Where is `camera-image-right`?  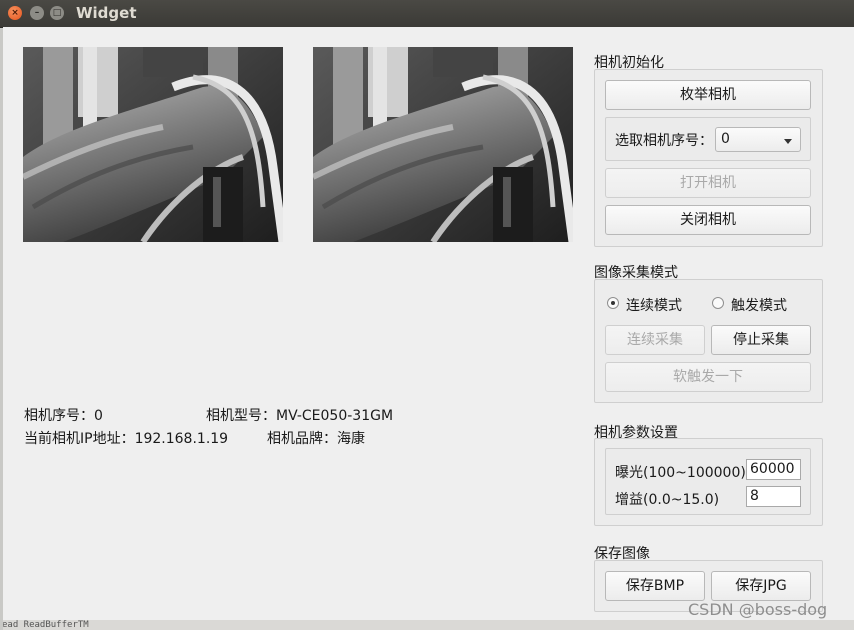
camera-image-right is located at coordinates (443, 144).